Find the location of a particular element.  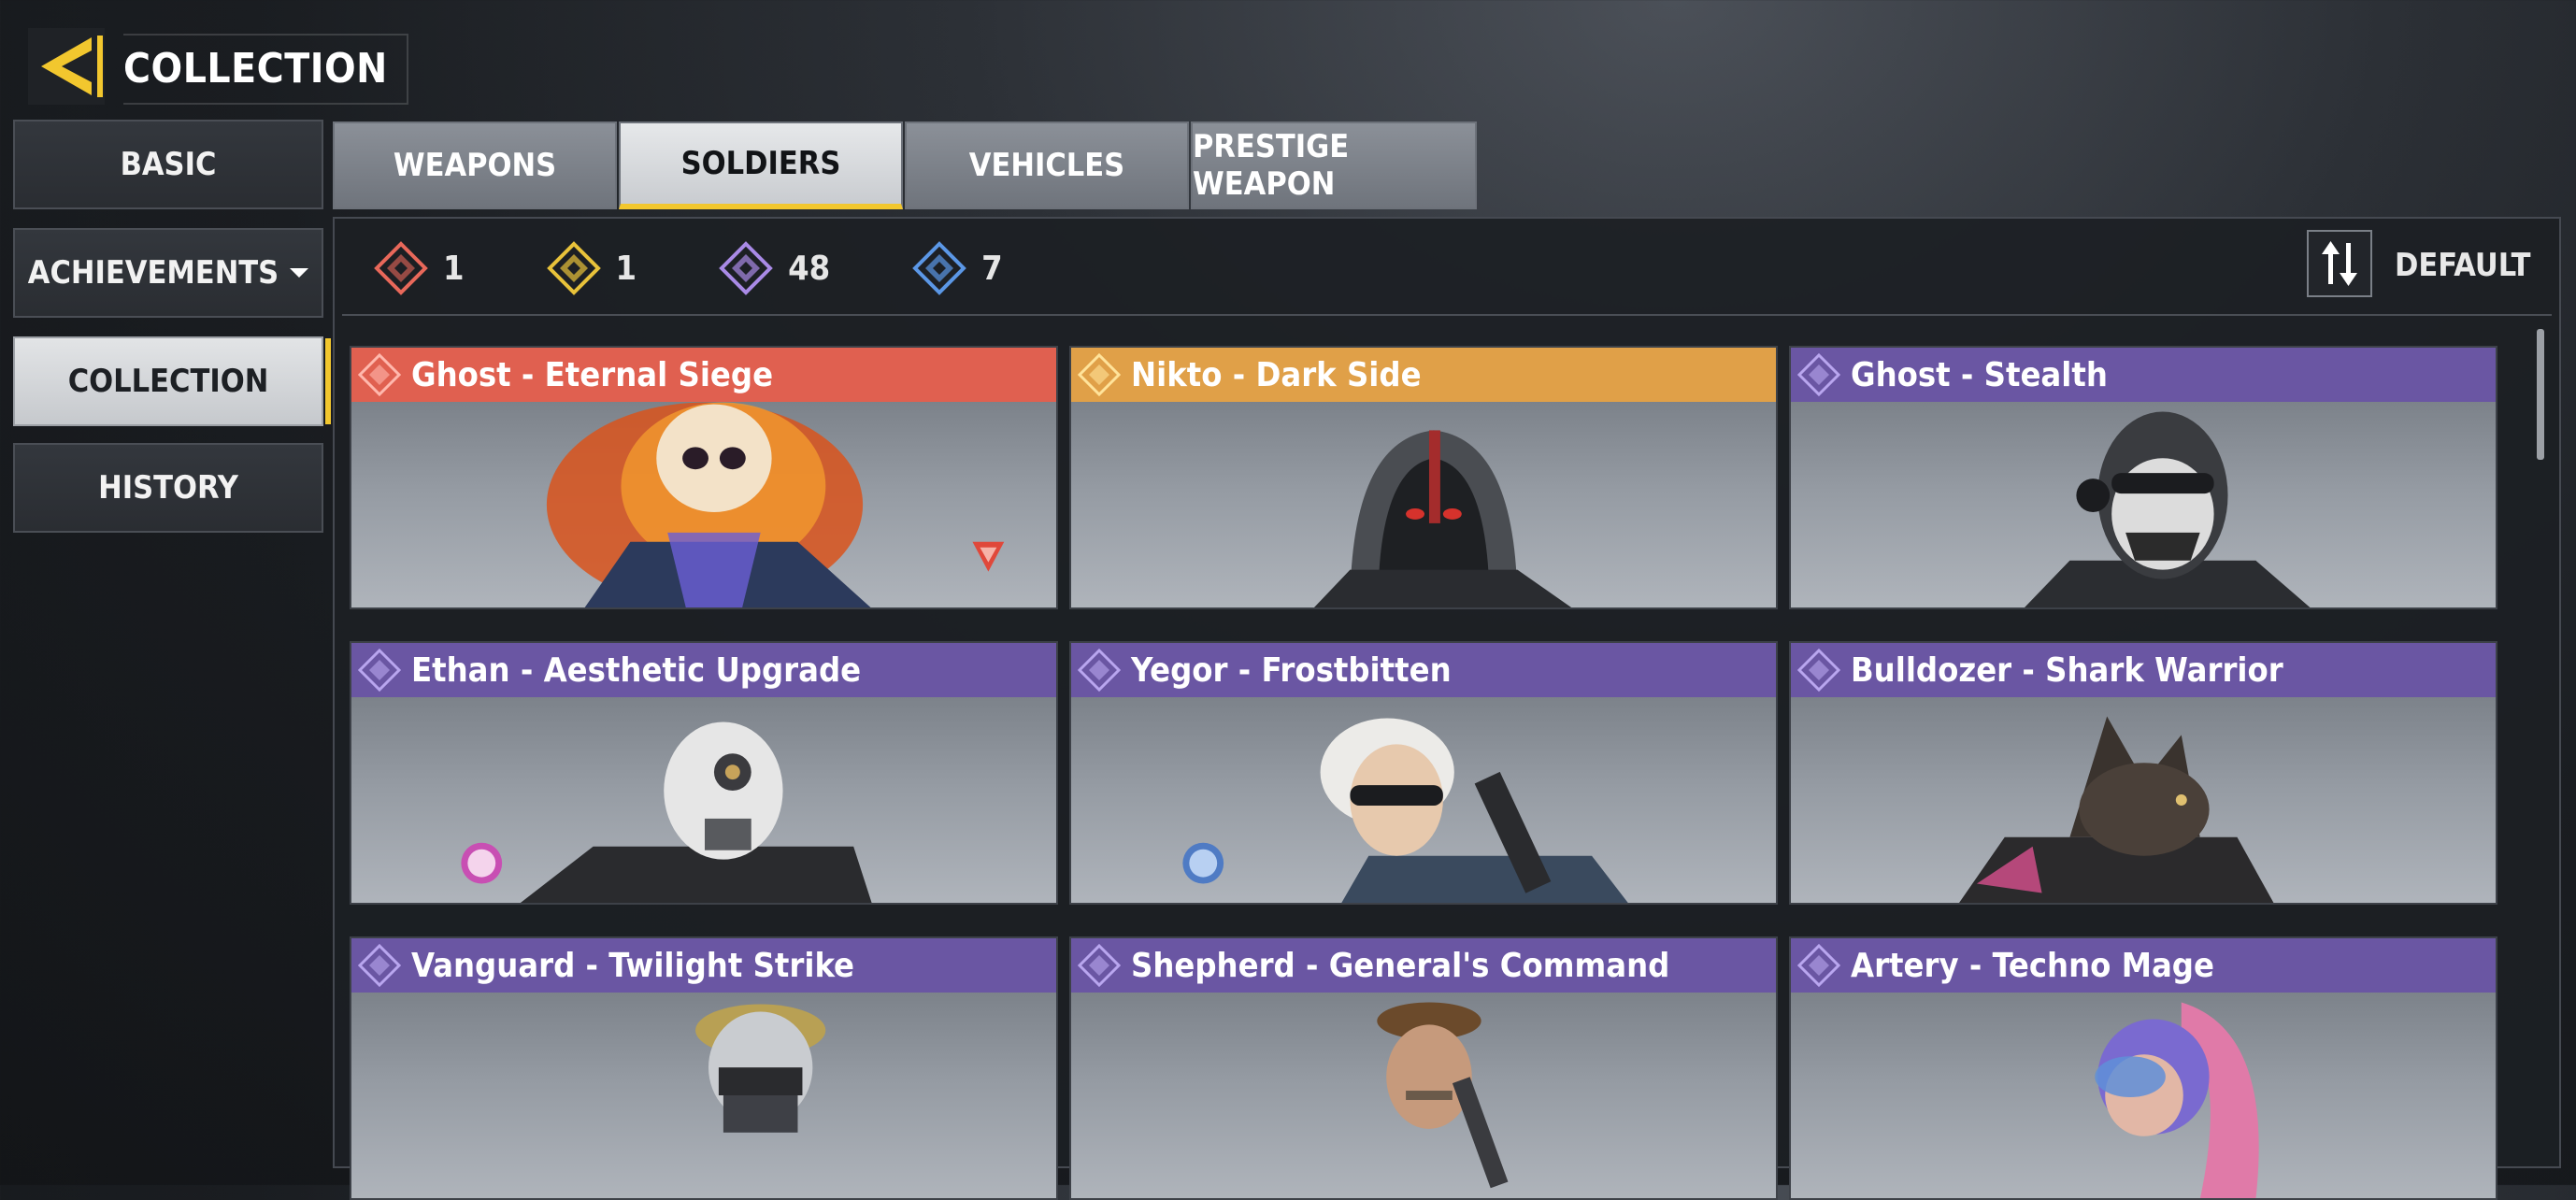

card-title: Ghost - Stealth is located at coordinates (1980, 374).